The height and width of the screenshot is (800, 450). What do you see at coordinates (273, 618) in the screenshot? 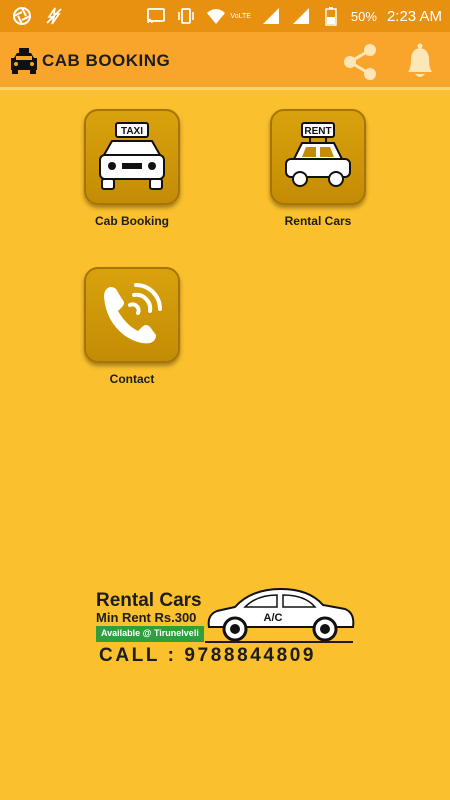
I see `car-tag: A/C` at bounding box center [273, 618].